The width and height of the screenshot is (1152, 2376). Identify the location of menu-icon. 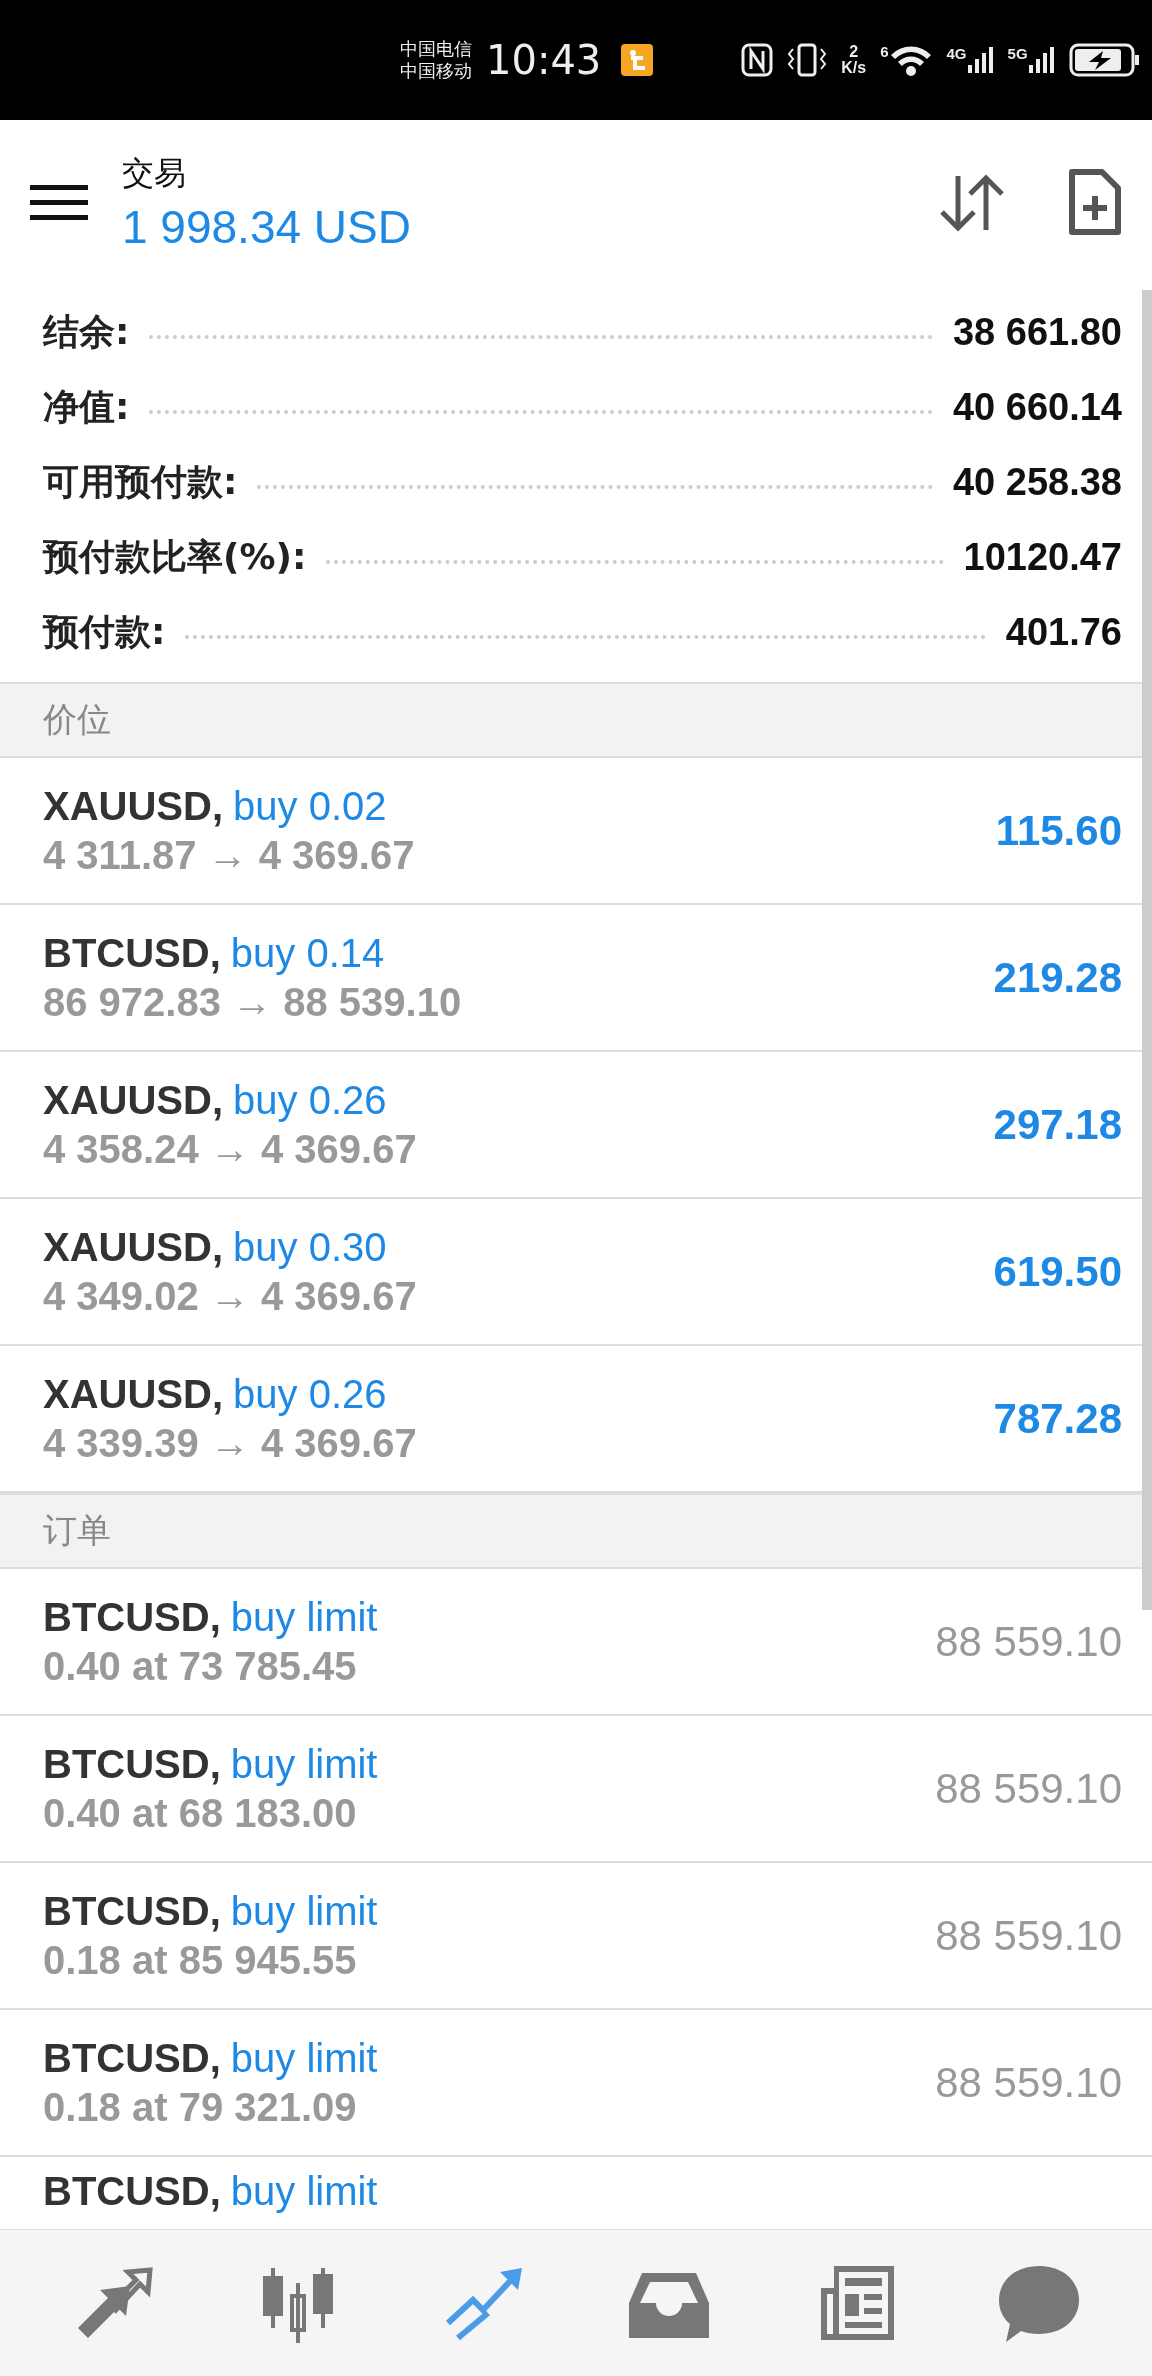
(59, 202).